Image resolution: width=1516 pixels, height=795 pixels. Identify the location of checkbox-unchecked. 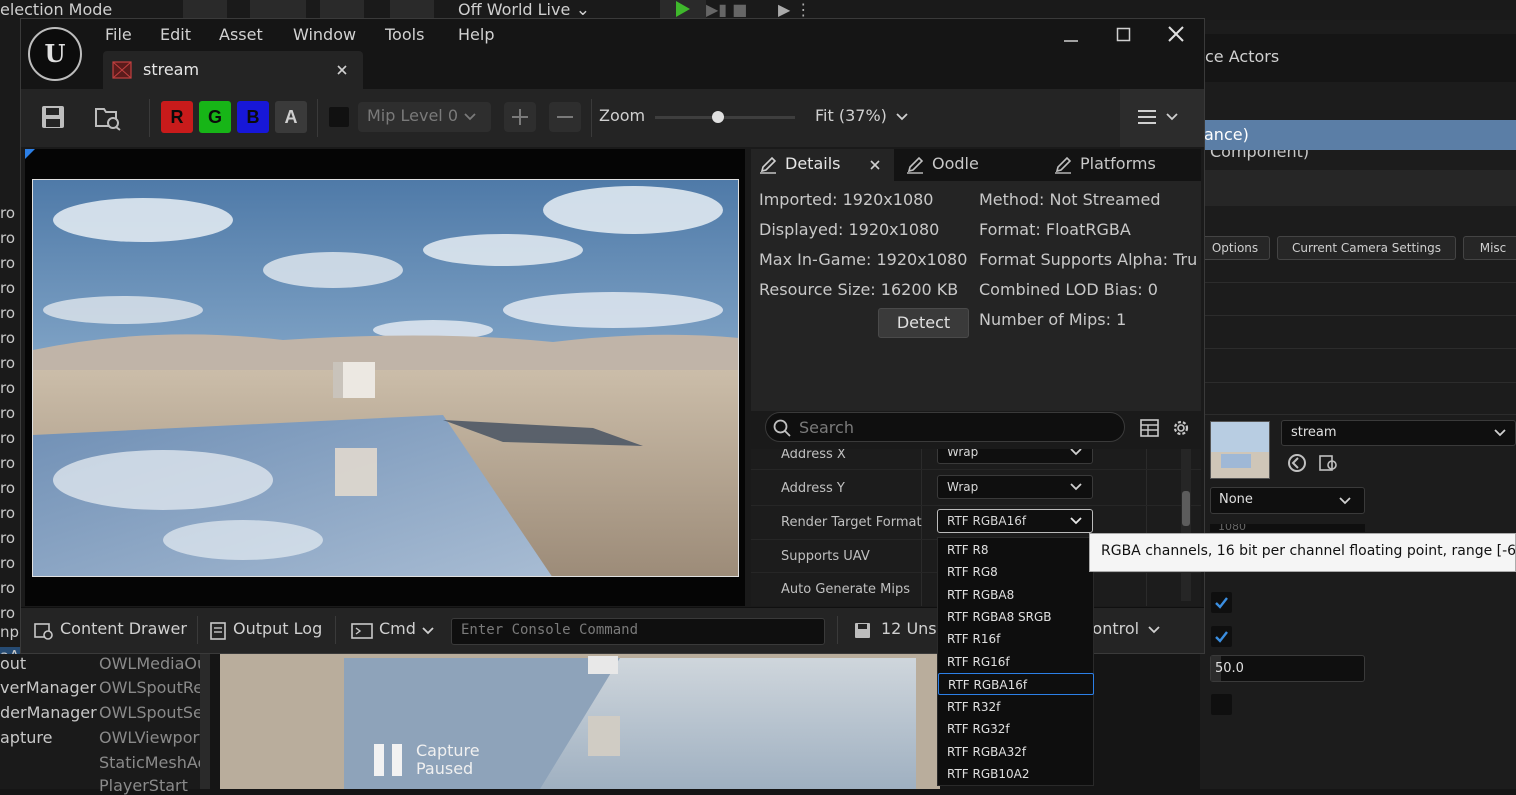
(1221, 704).